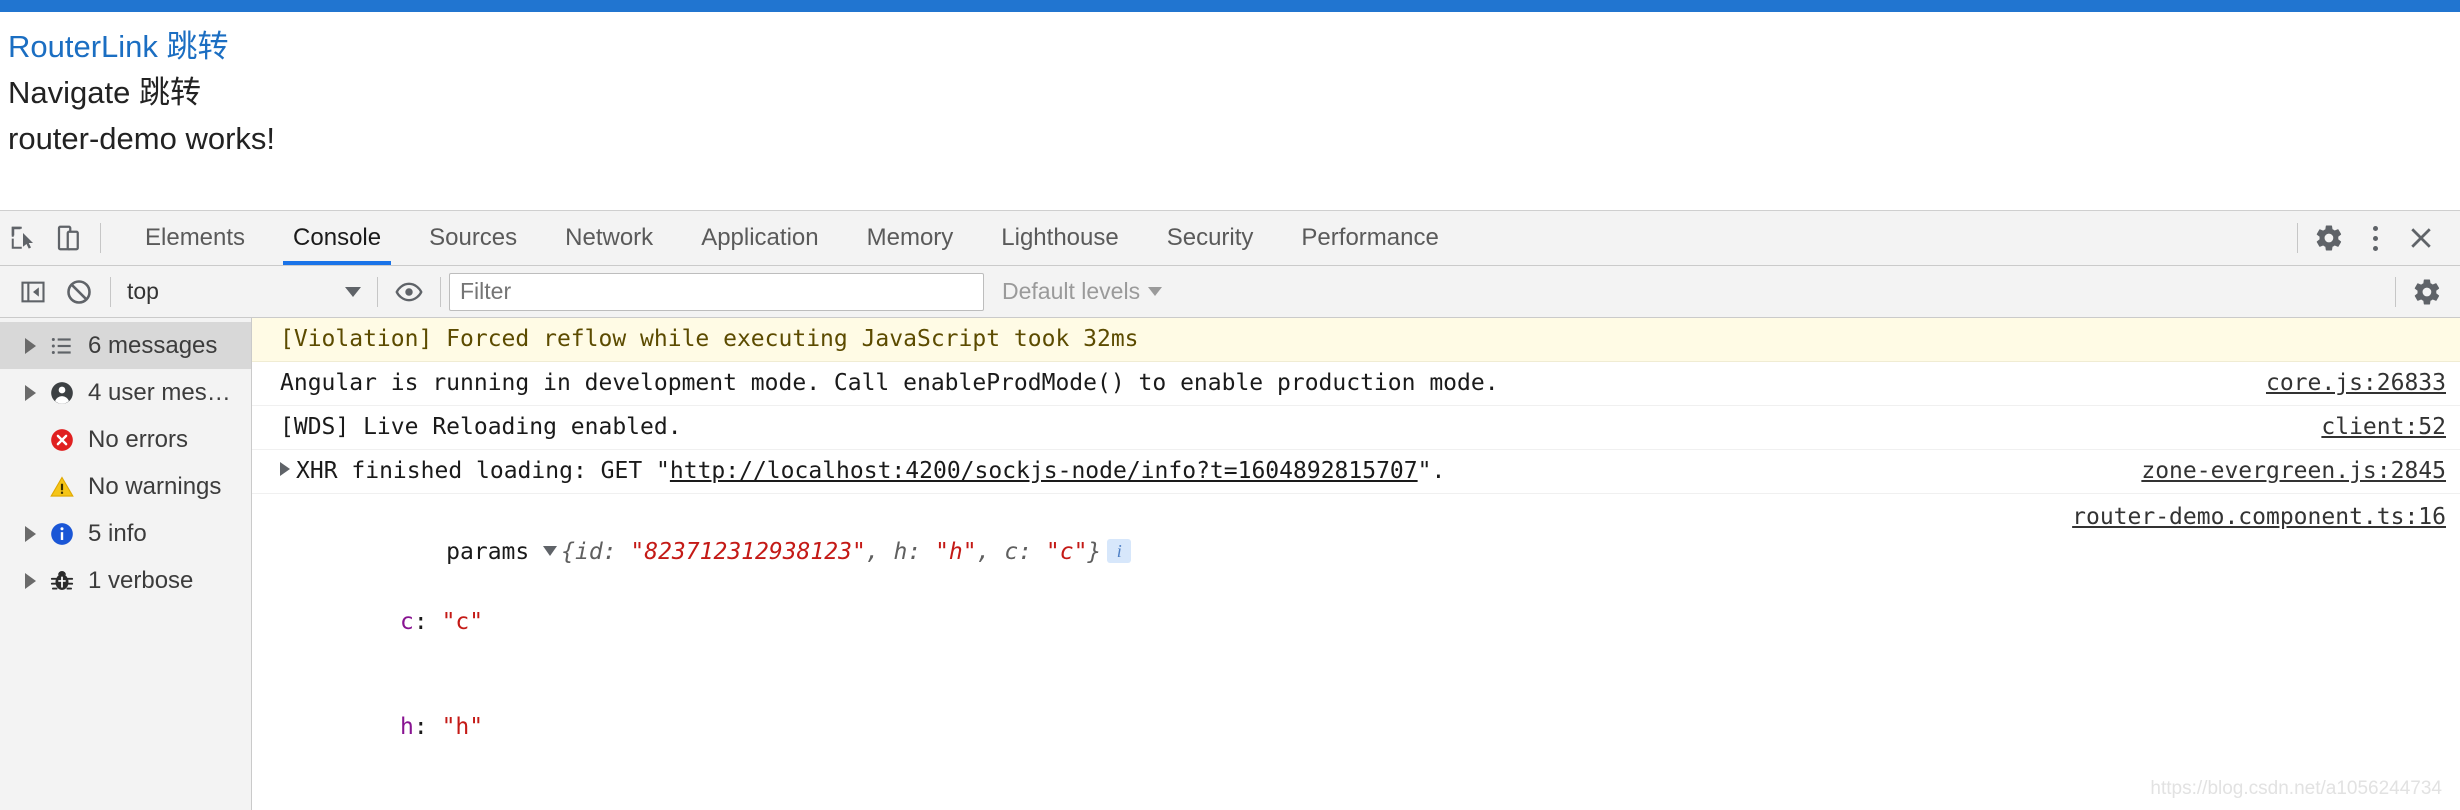 Image resolution: width=2460 pixels, height=810 pixels. I want to click on console-sidebar-toggle-icon, so click(33, 292).